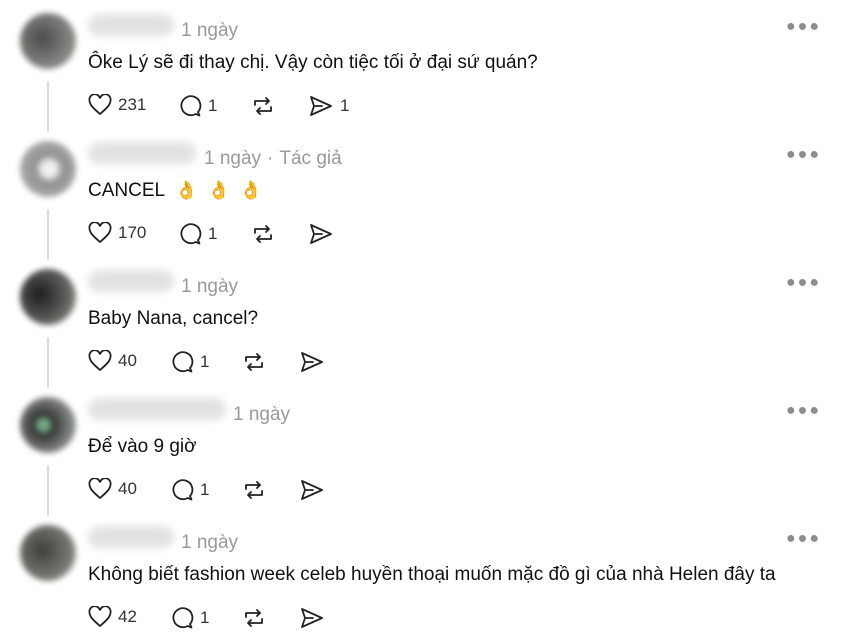 This screenshot has width=843, height=641. Describe the element at coordinates (132, 232) in the screenshot. I see `like-count: 170` at that location.